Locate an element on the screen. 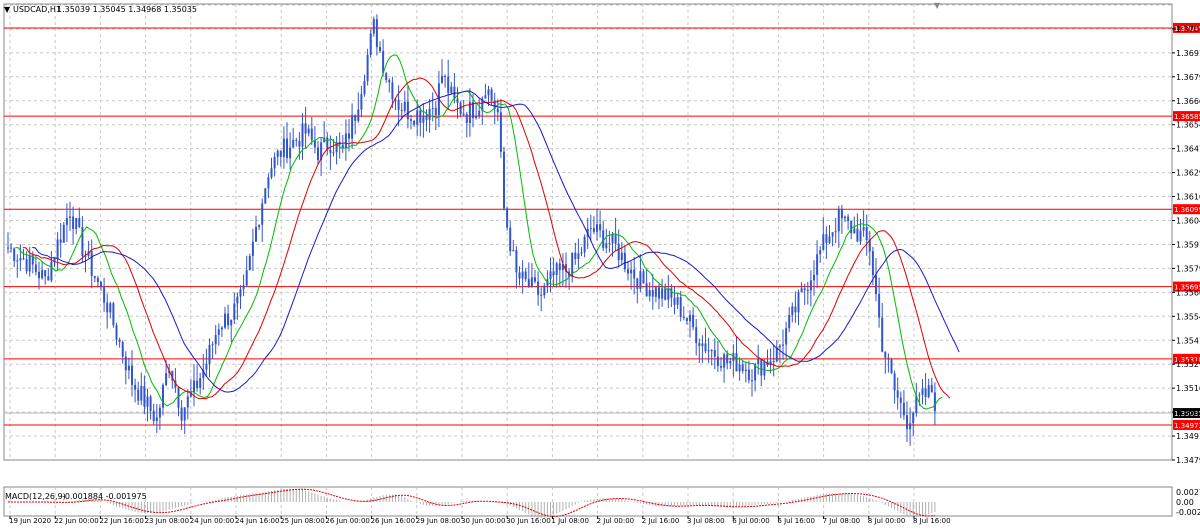 Image resolution: width=1200 pixels, height=530 pixels. time-tick-label: 19 Jun 2020 is located at coordinates (30, 521).